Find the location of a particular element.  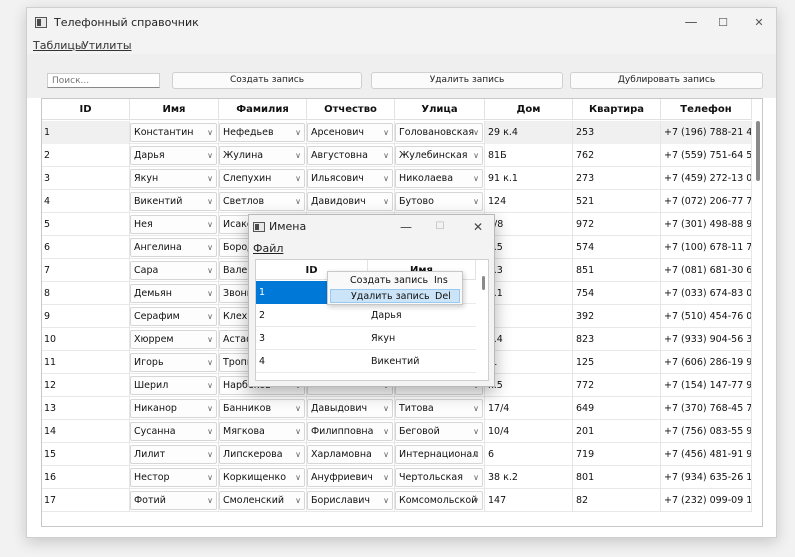

cell-combobox: Головановская ∨ is located at coordinates (439, 132).